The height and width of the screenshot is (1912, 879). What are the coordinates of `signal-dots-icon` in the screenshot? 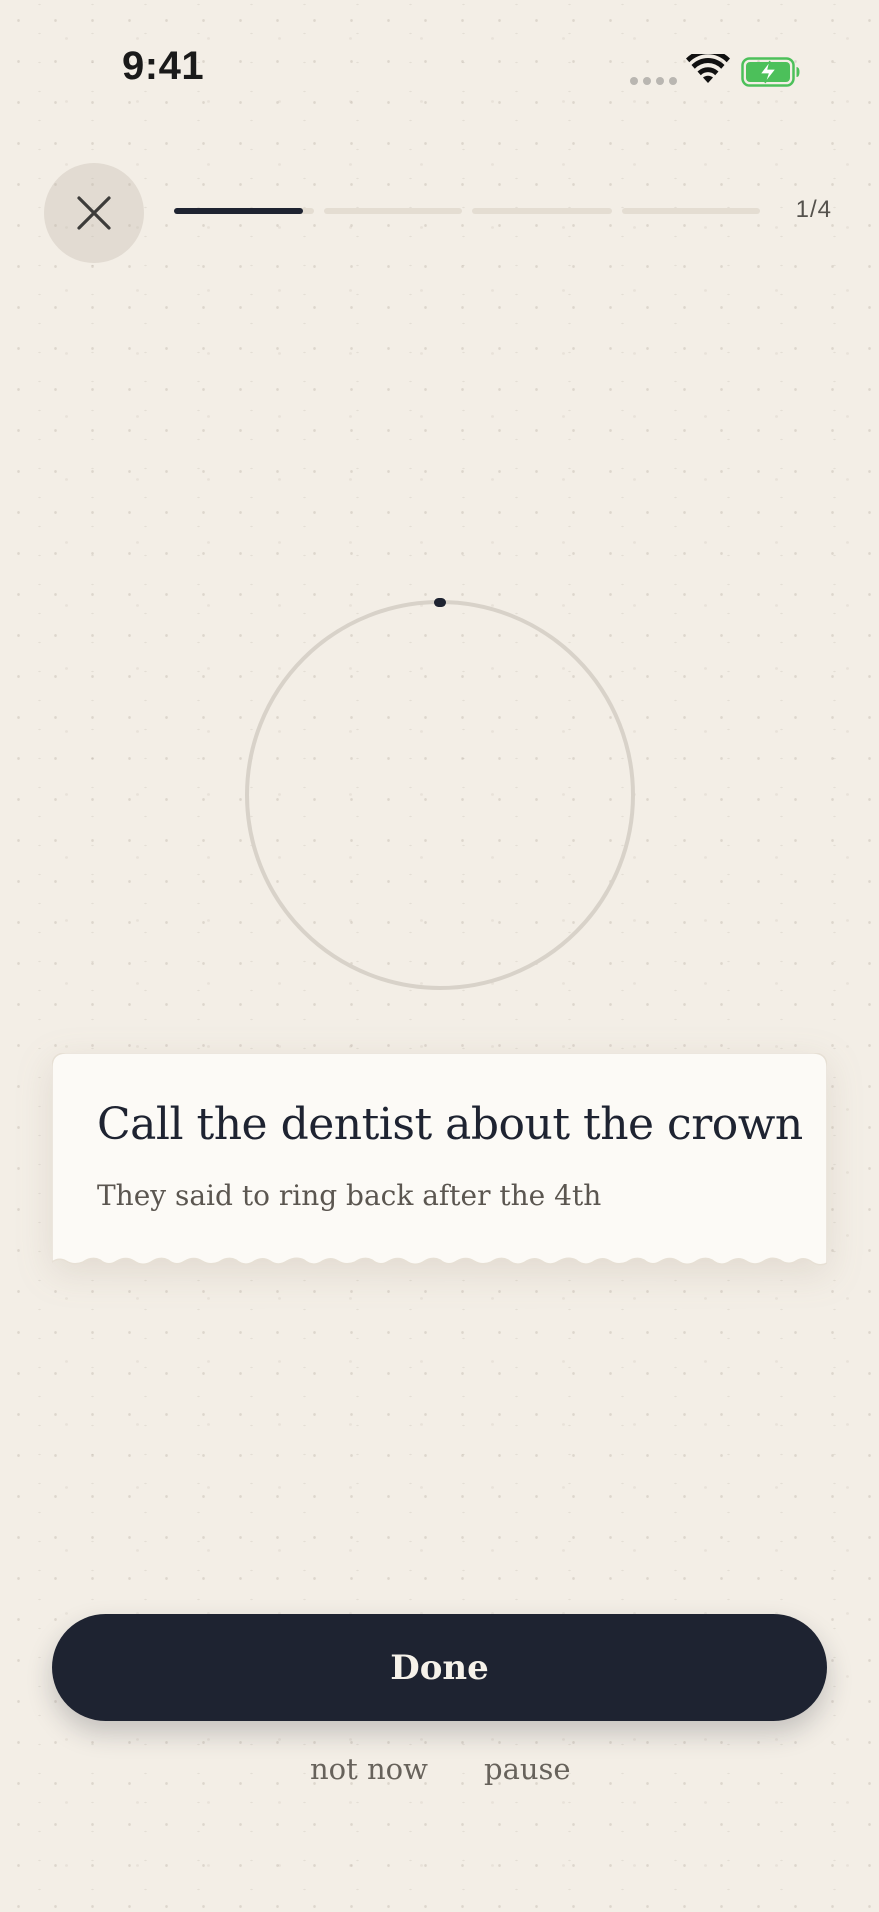 It's located at (653, 81).